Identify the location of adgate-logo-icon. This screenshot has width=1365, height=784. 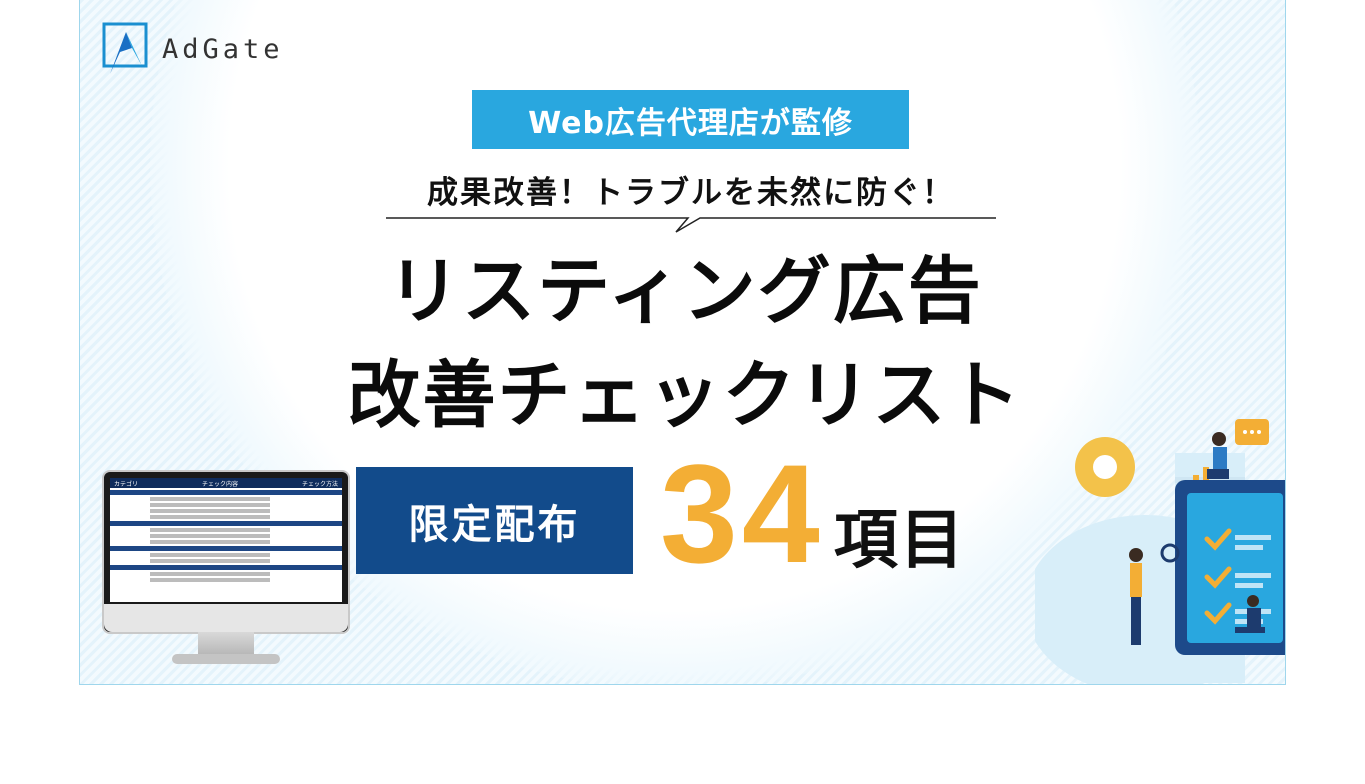
(125, 48).